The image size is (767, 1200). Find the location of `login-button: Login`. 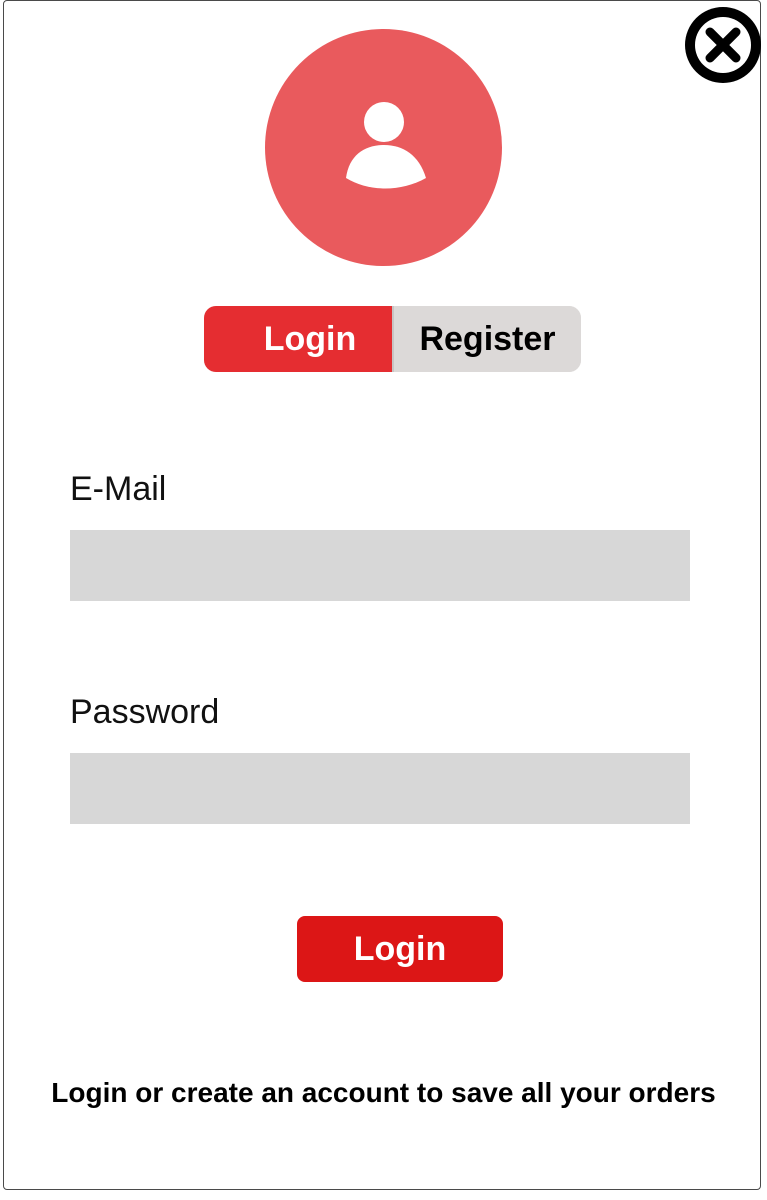

login-button: Login is located at coordinates (400, 949).